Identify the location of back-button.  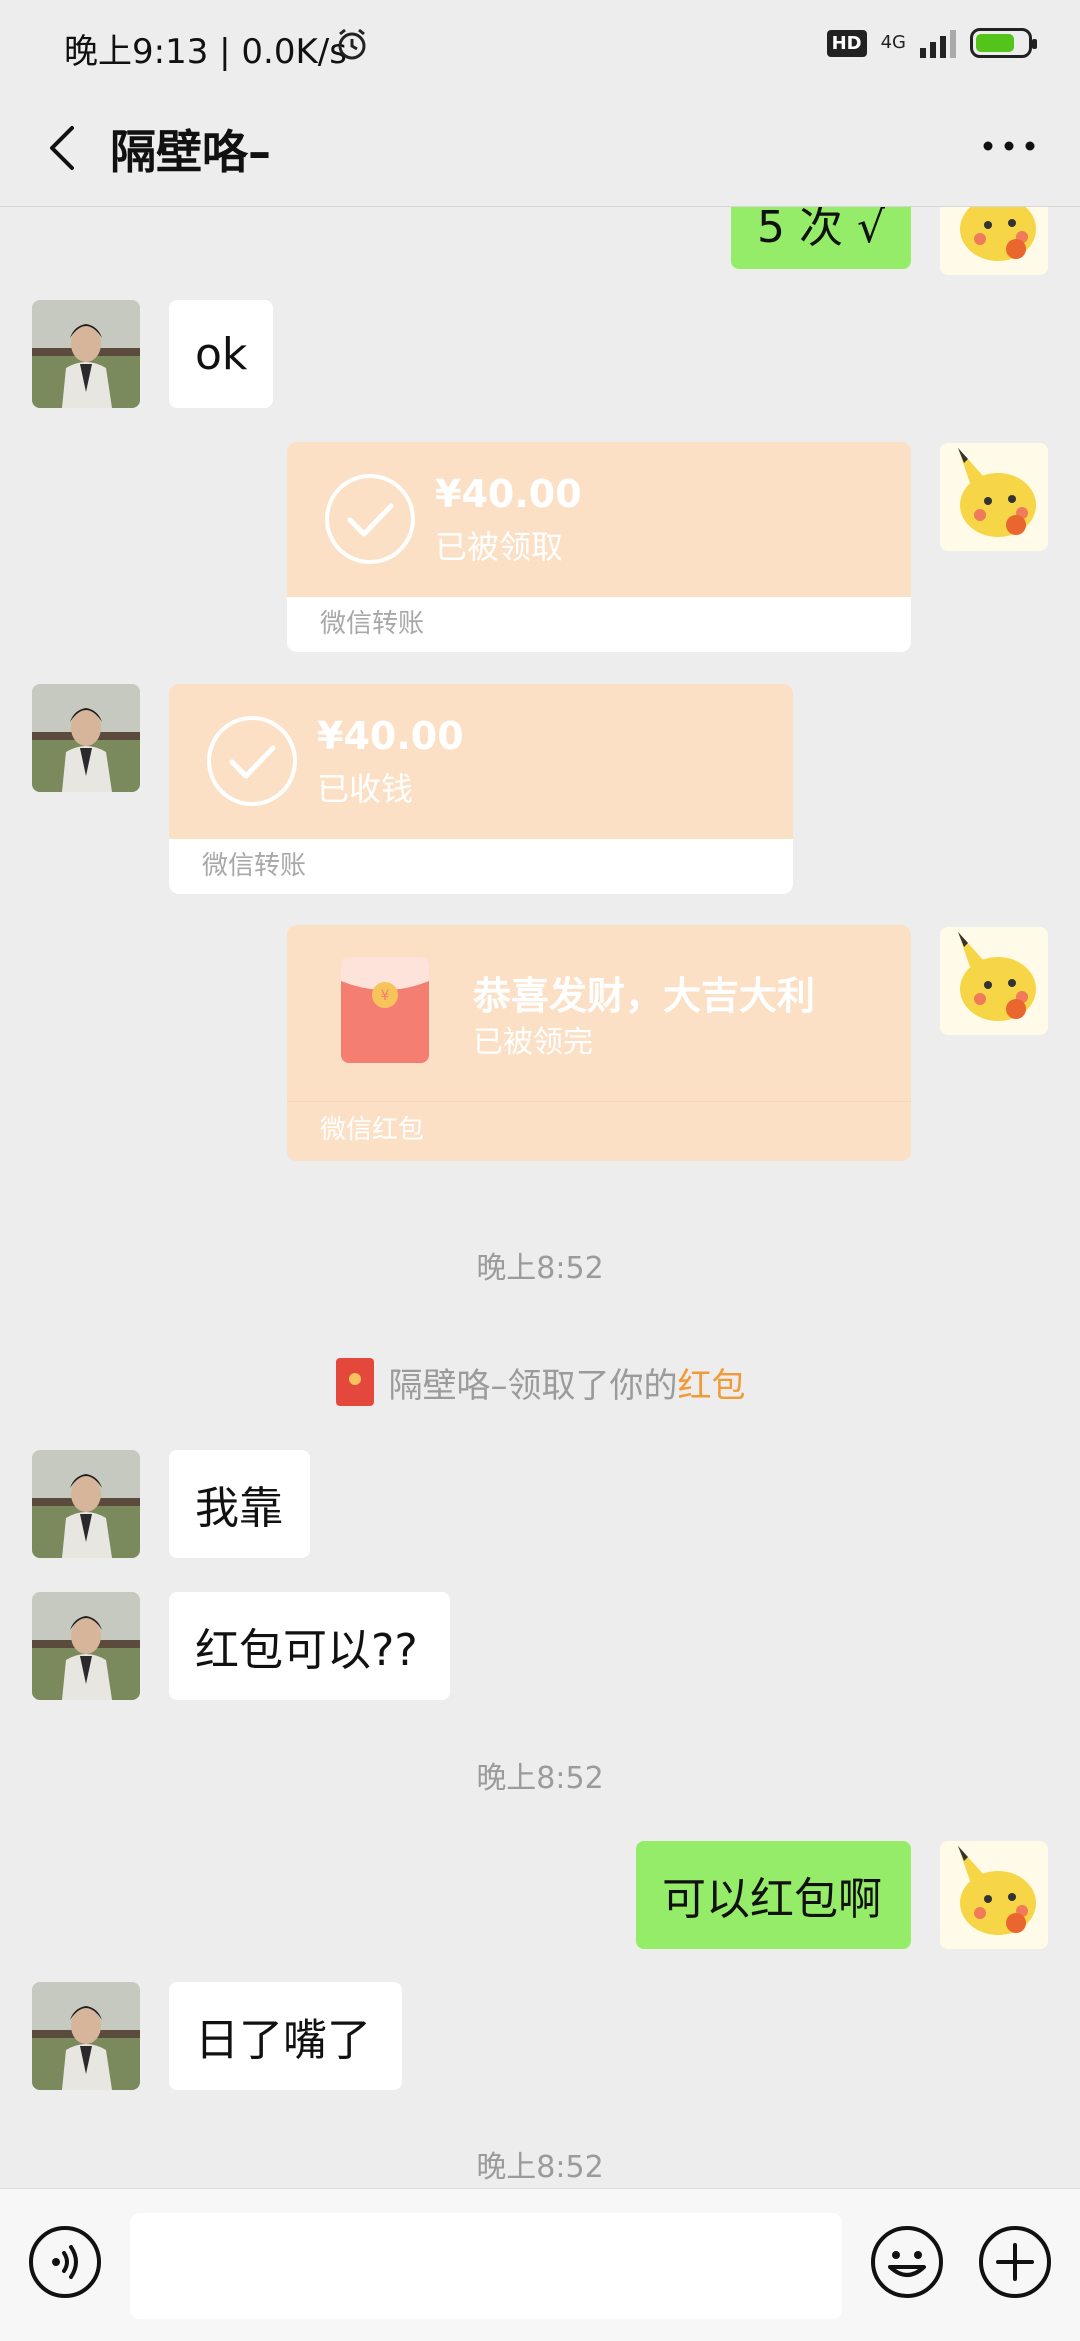
(64, 148).